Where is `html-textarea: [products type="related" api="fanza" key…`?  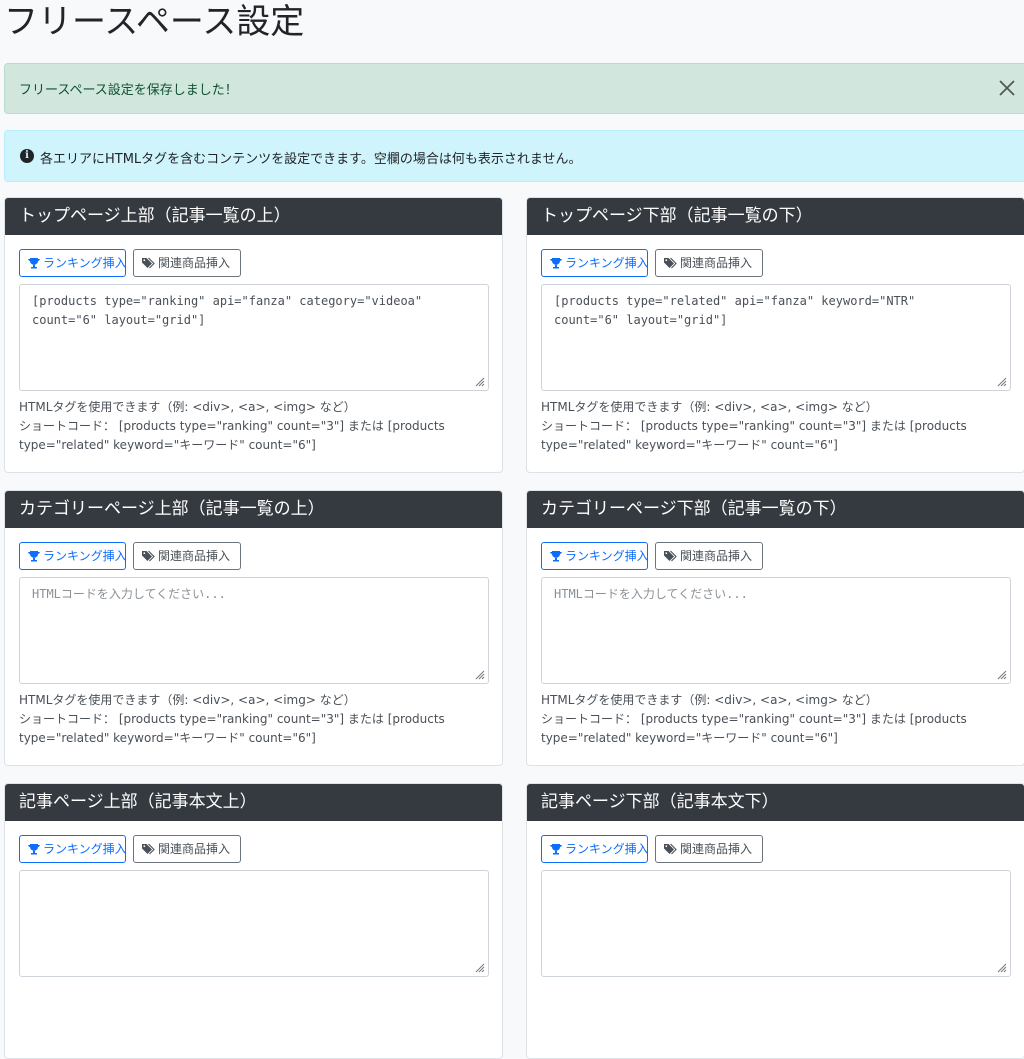 html-textarea: [products type="related" api="fanza" key… is located at coordinates (776, 337).